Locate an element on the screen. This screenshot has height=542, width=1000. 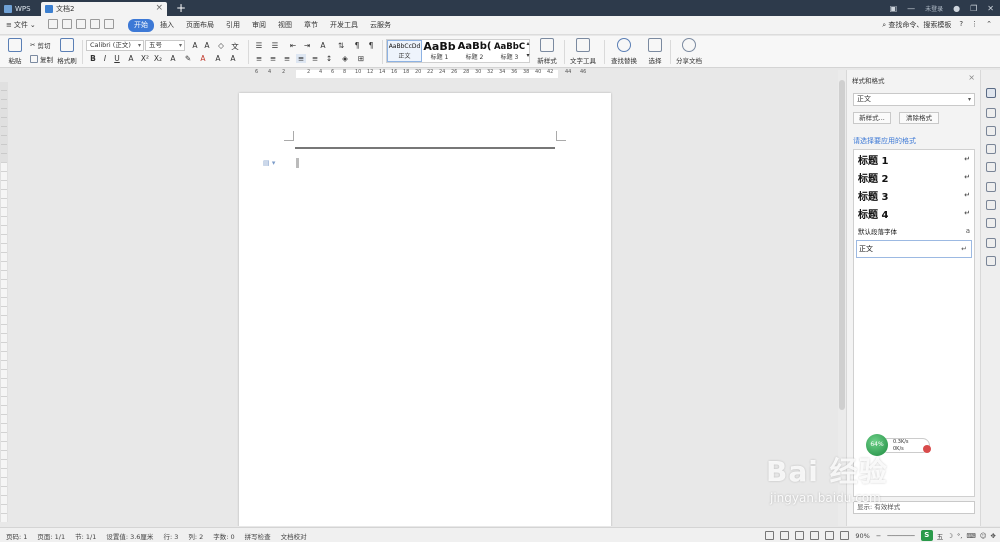
line-spacing-icon: ↕ is located at coordinates (329, 58).